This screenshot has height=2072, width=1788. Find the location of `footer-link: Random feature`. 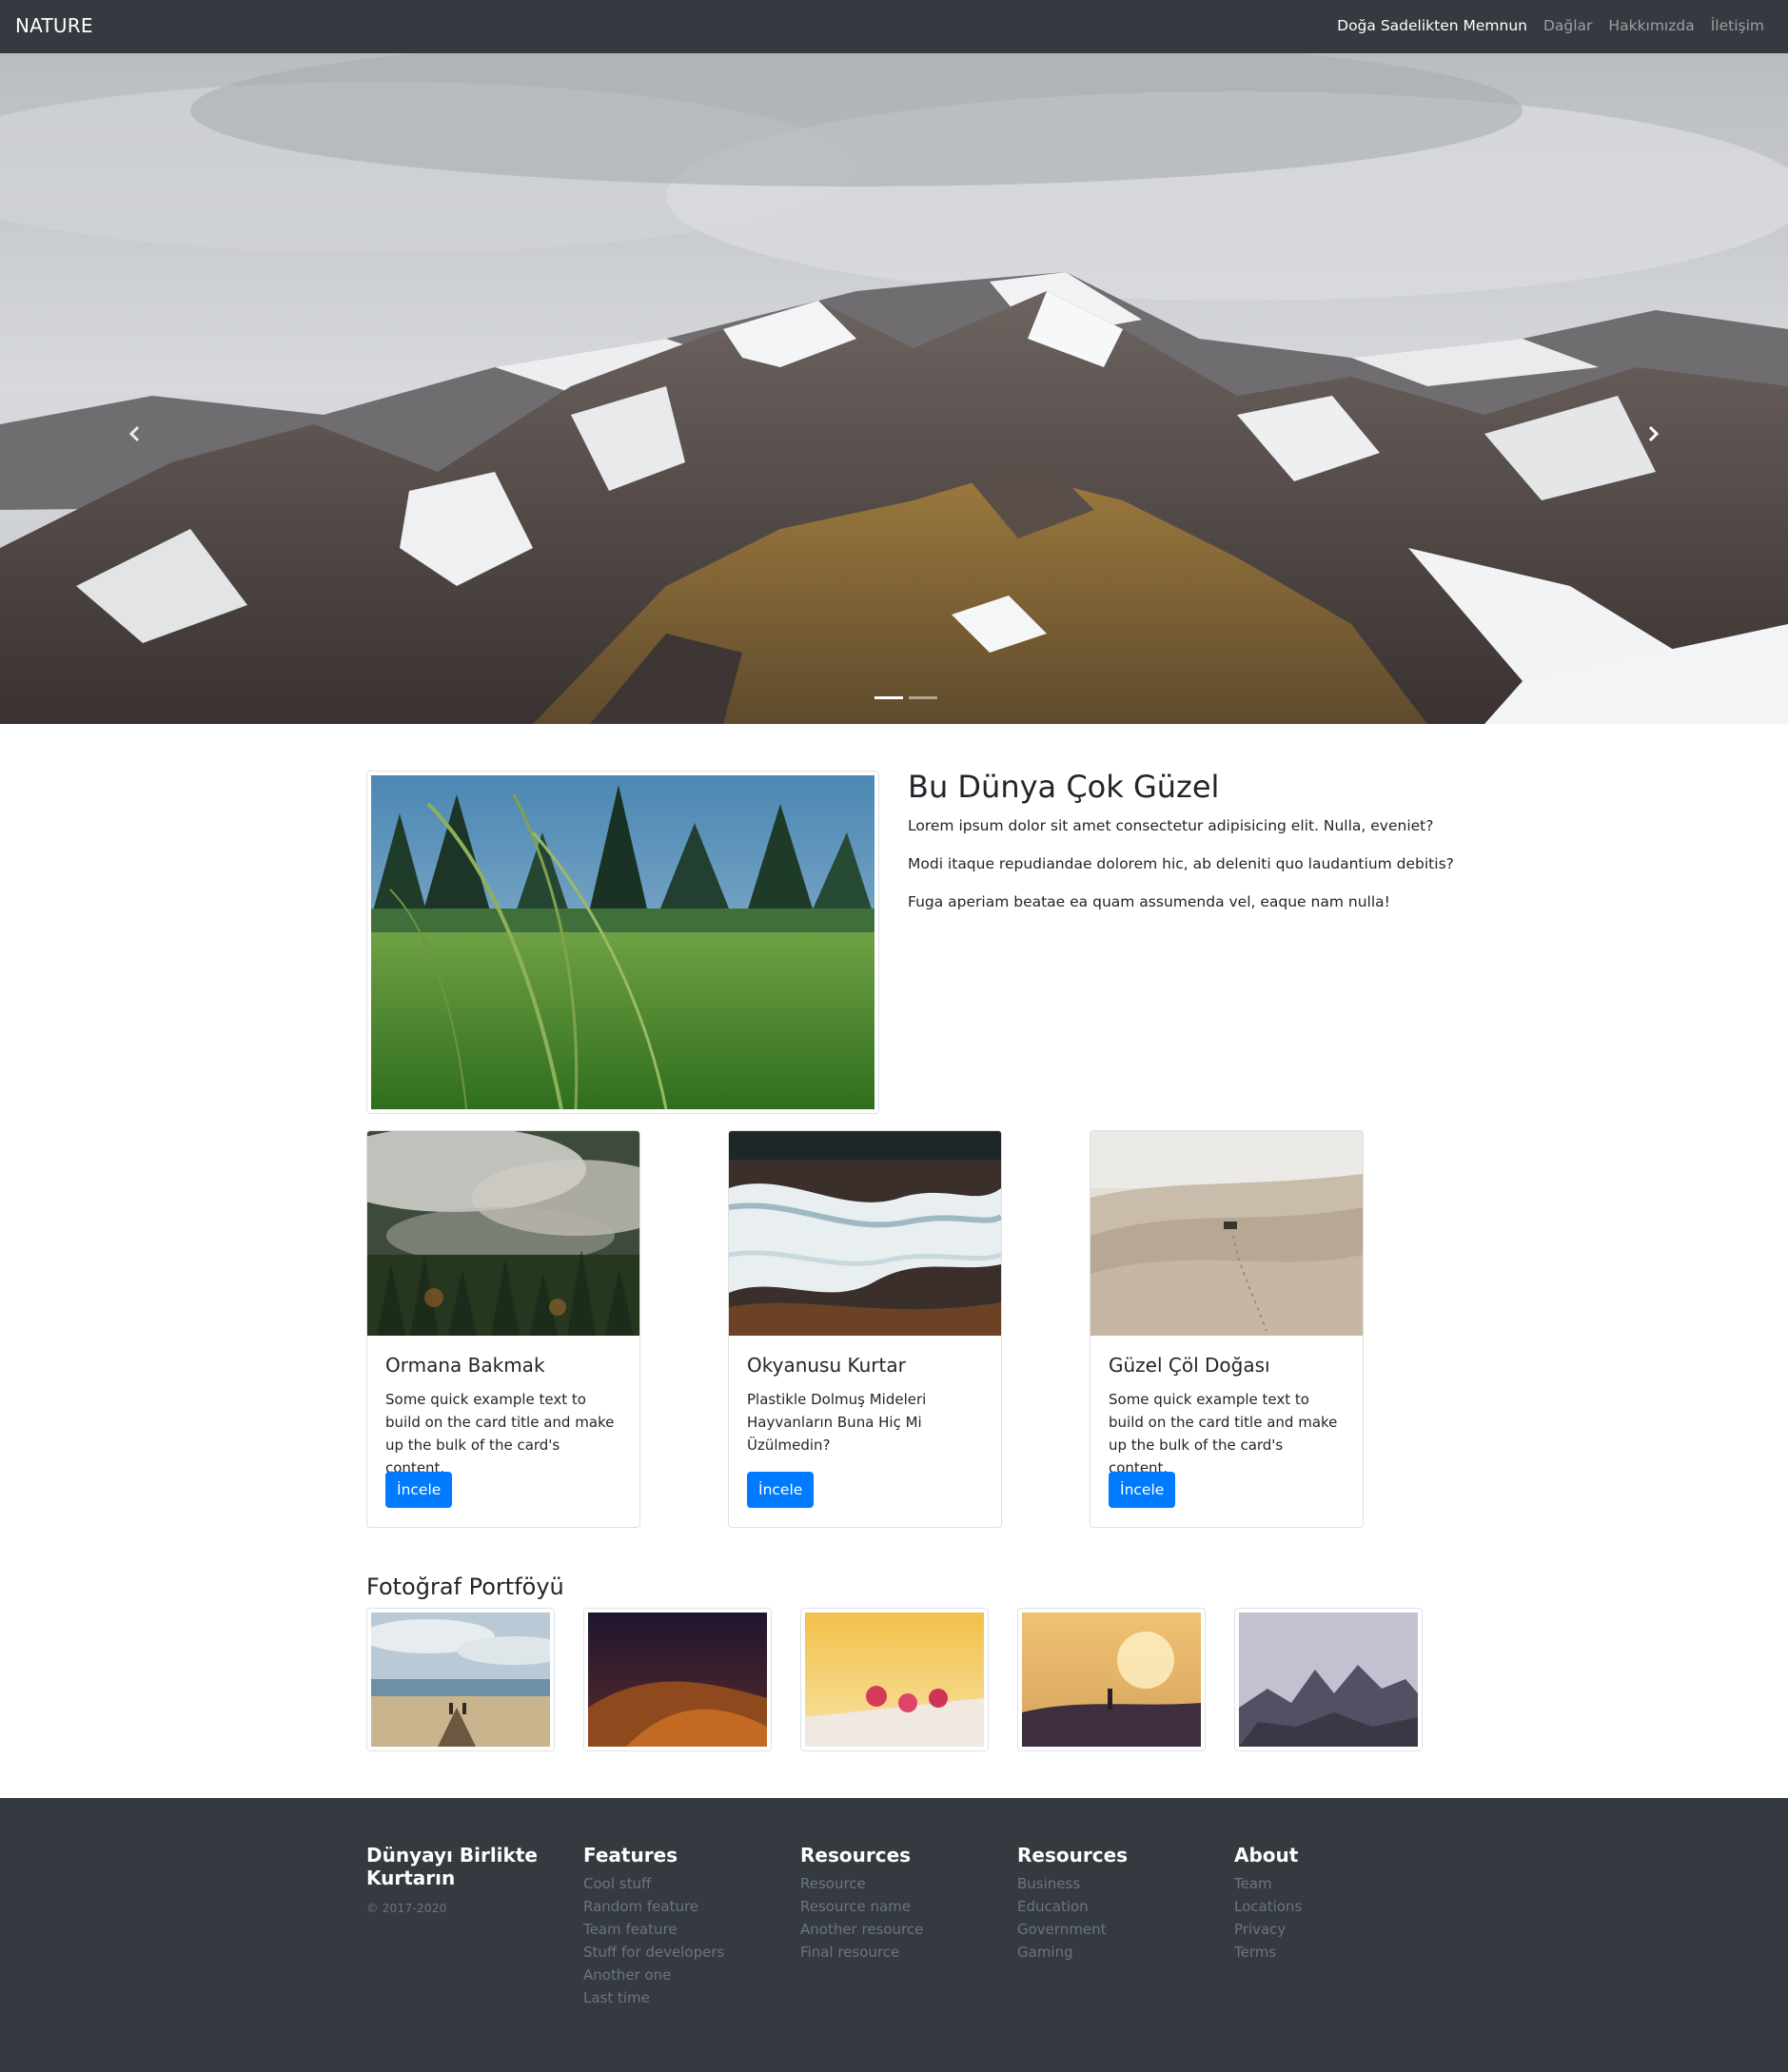

footer-link: Random feature is located at coordinates (654, 1907).